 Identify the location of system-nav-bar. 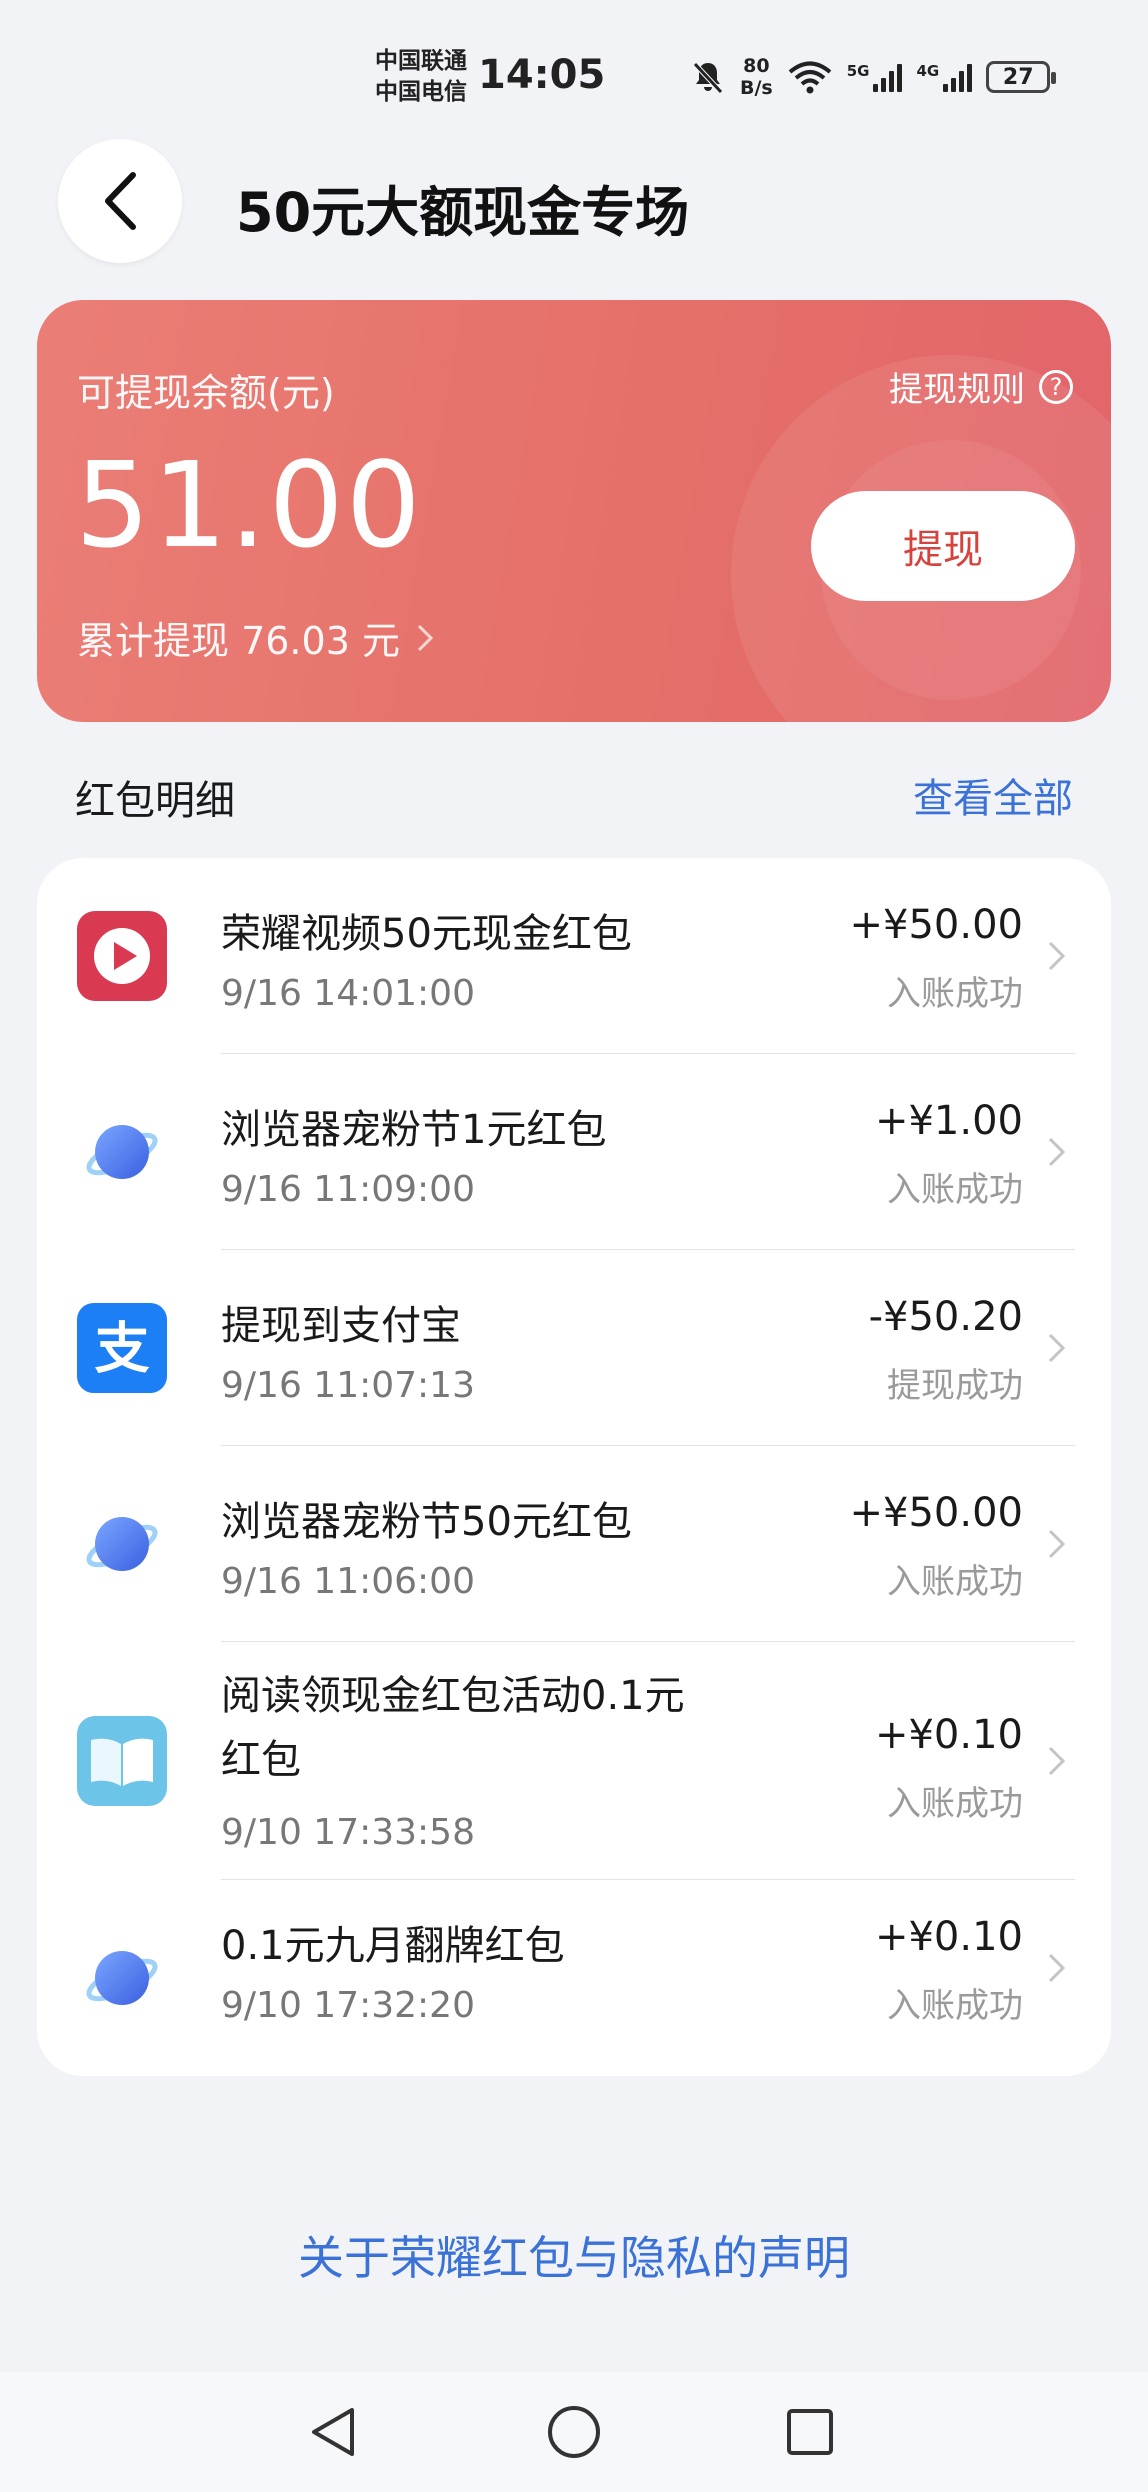
(574, 2432).